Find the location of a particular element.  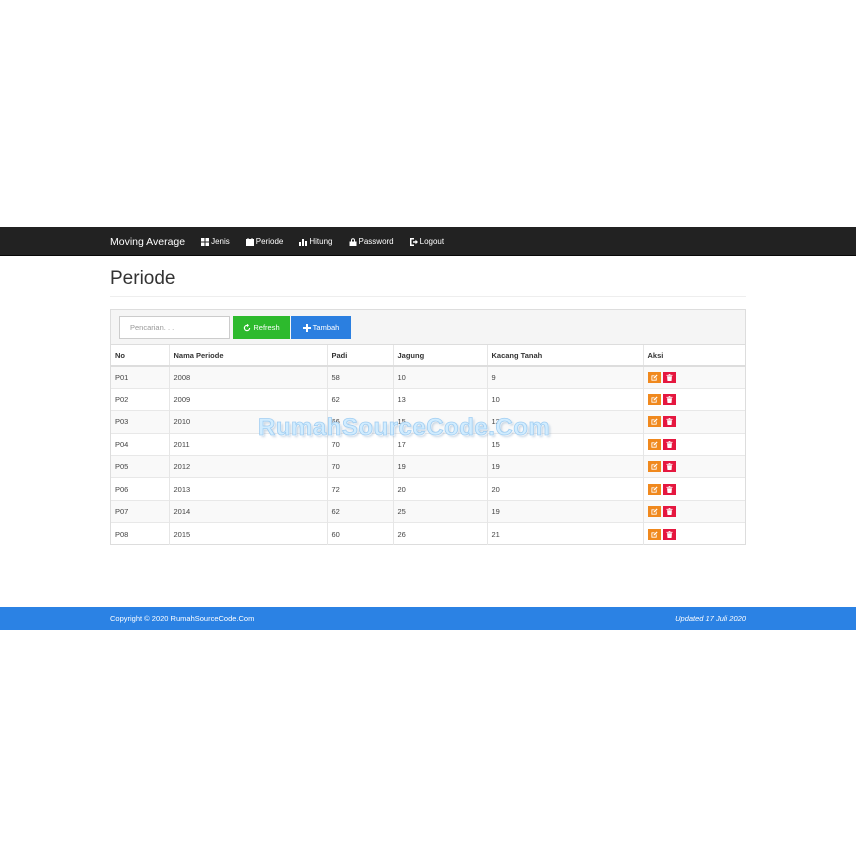

cell-jagung: 17 is located at coordinates (440, 444).